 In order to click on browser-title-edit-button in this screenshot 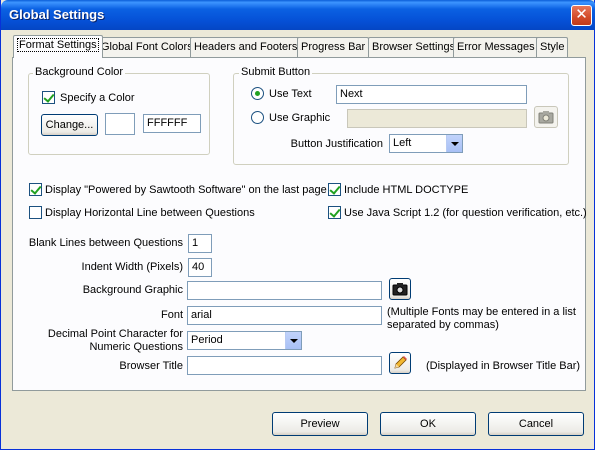, I will do `click(400, 363)`.